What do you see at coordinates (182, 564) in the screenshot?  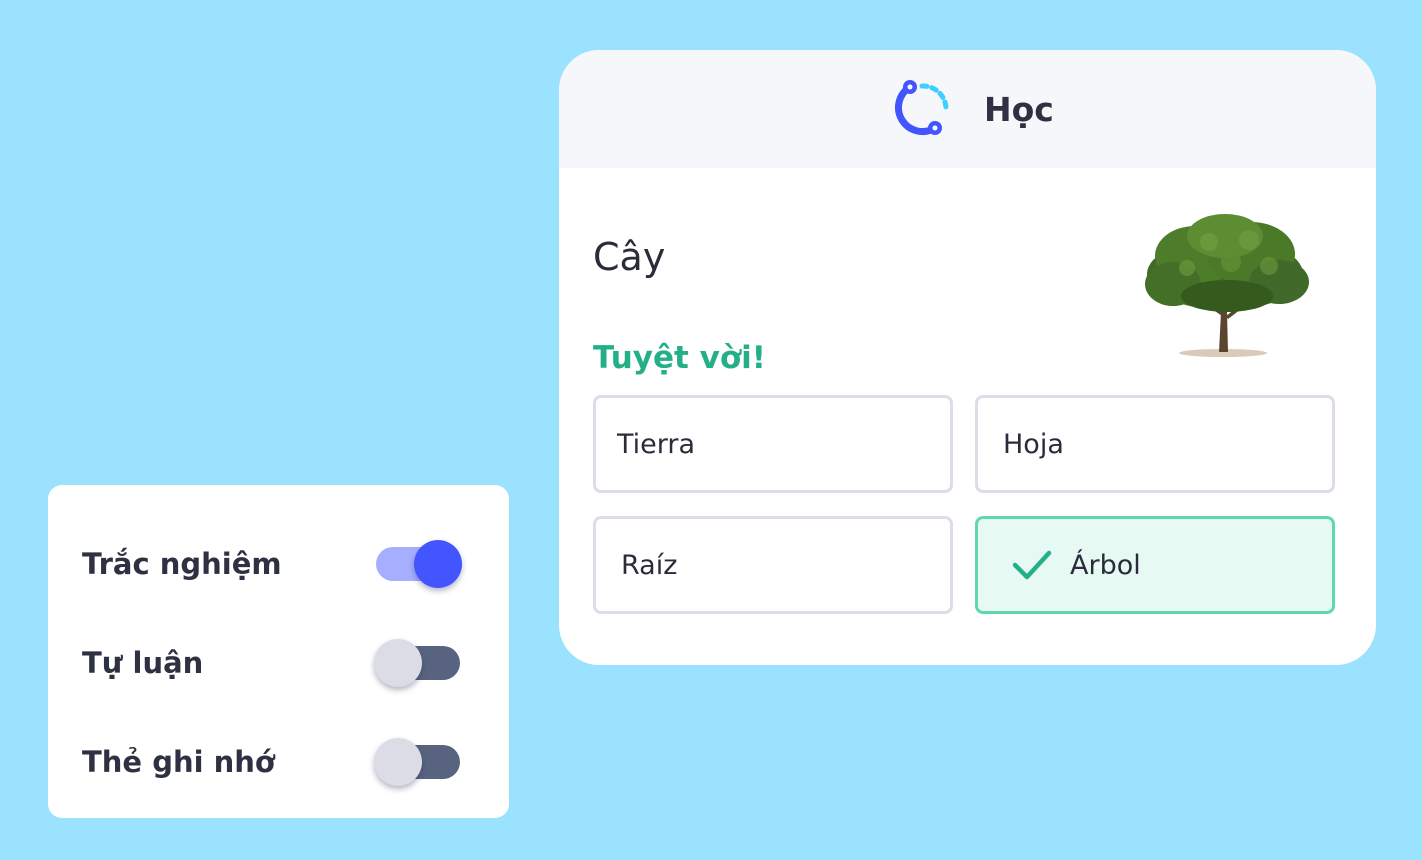 I see `setting-label: Trắc nghiệm` at bounding box center [182, 564].